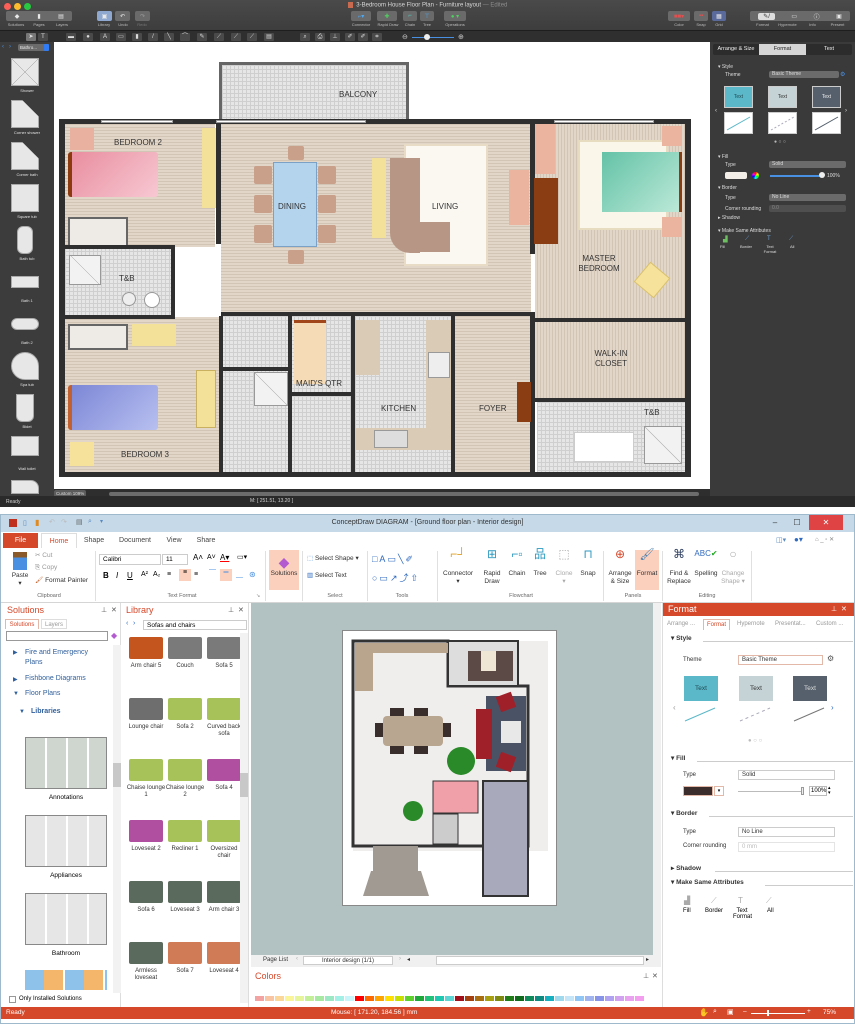 This screenshot has height=1024, width=855. What do you see at coordinates (185, 843) in the screenshot?
I see `library-item: Recliner 1` at bounding box center [185, 843].